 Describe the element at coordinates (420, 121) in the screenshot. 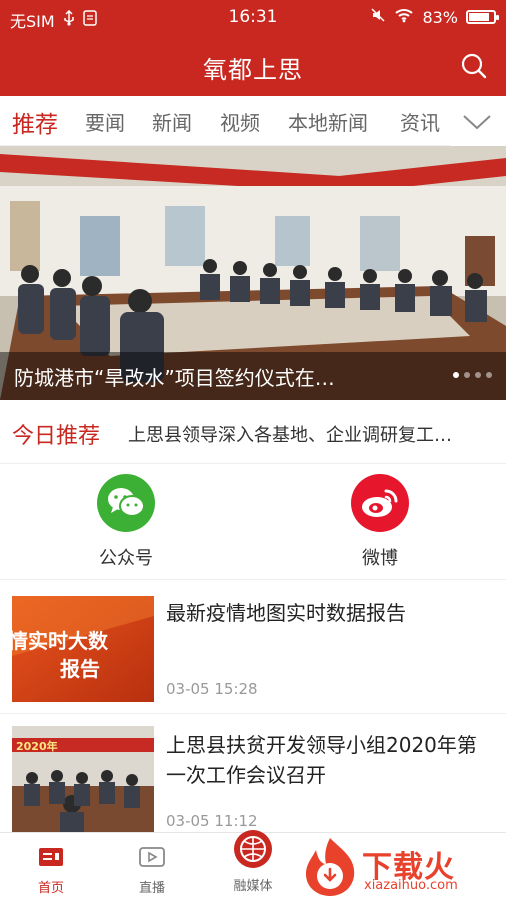

I see `tab-info: 资讯` at that location.